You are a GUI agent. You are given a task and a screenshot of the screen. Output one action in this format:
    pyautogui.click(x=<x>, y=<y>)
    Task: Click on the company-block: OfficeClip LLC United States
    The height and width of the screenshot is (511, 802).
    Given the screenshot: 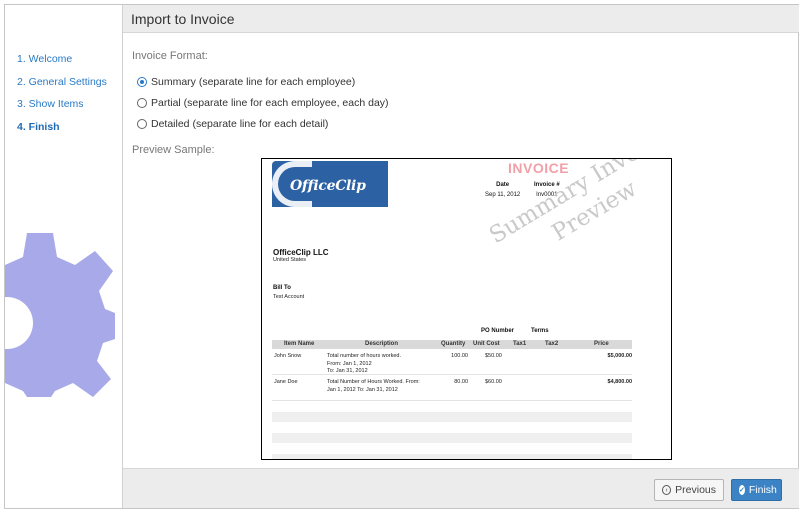 What is the action you would take?
    pyautogui.click(x=301, y=255)
    